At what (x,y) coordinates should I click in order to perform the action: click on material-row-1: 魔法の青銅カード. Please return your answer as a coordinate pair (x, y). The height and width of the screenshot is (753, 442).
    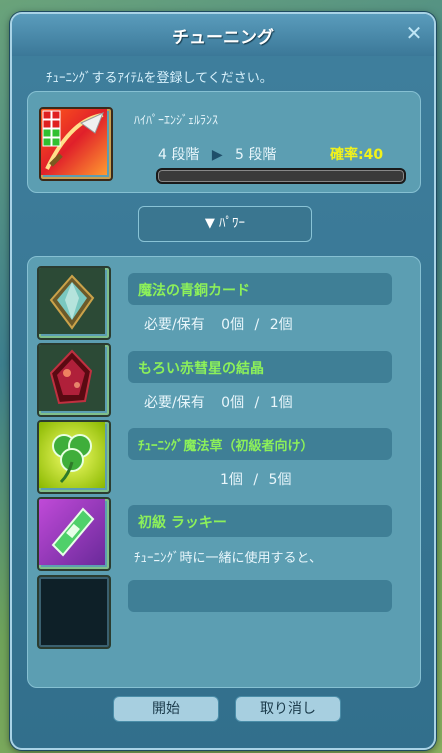
    Looking at the image, I should click on (260, 289).